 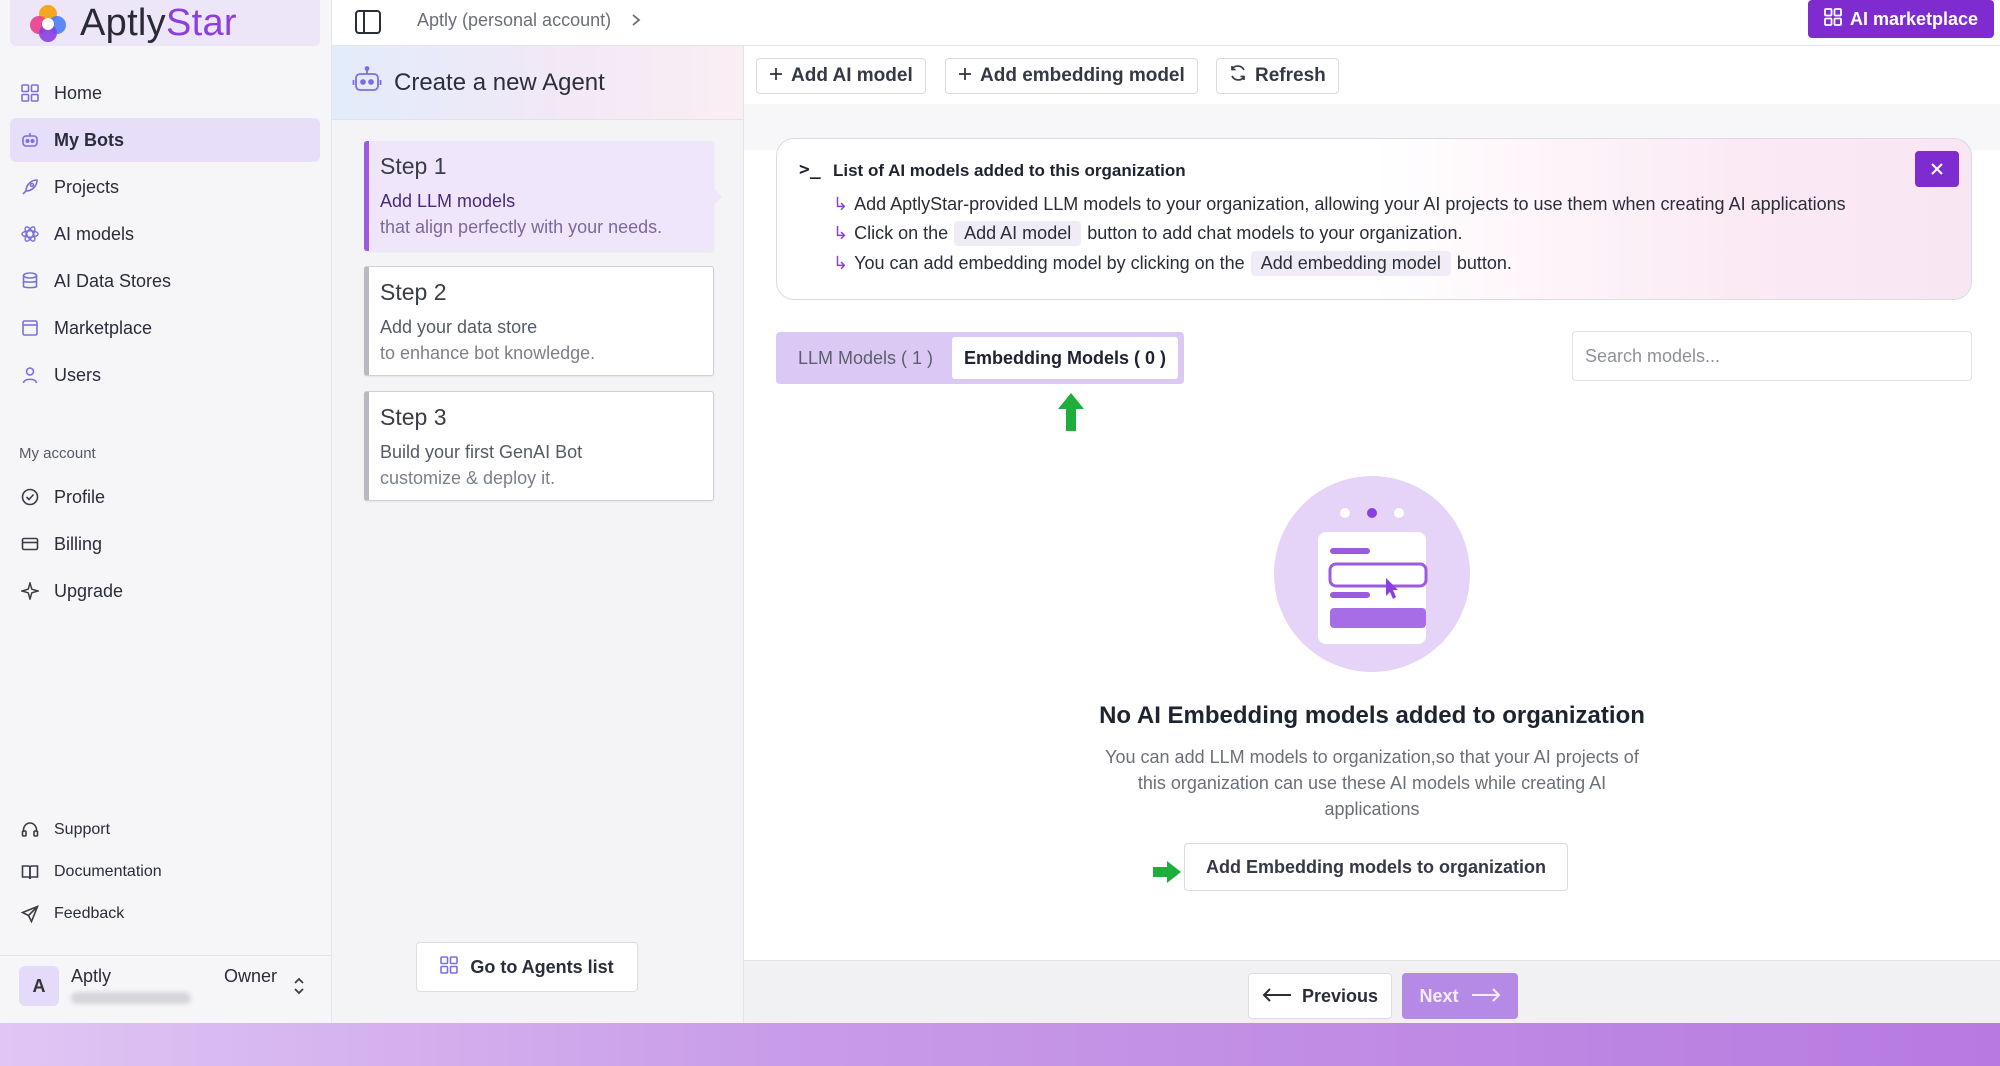 I want to click on green-arrow-right-icon, so click(x=1167, y=874).